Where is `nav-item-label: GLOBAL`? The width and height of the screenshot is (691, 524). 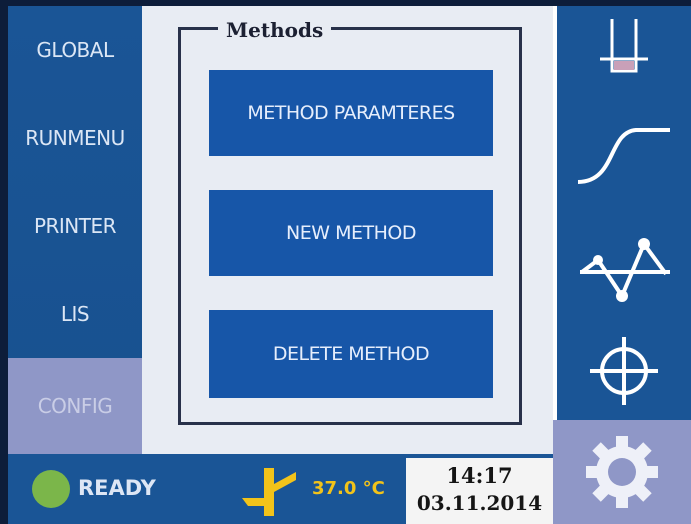 nav-item-label: GLOBAL is located at coordinates (75, 50).